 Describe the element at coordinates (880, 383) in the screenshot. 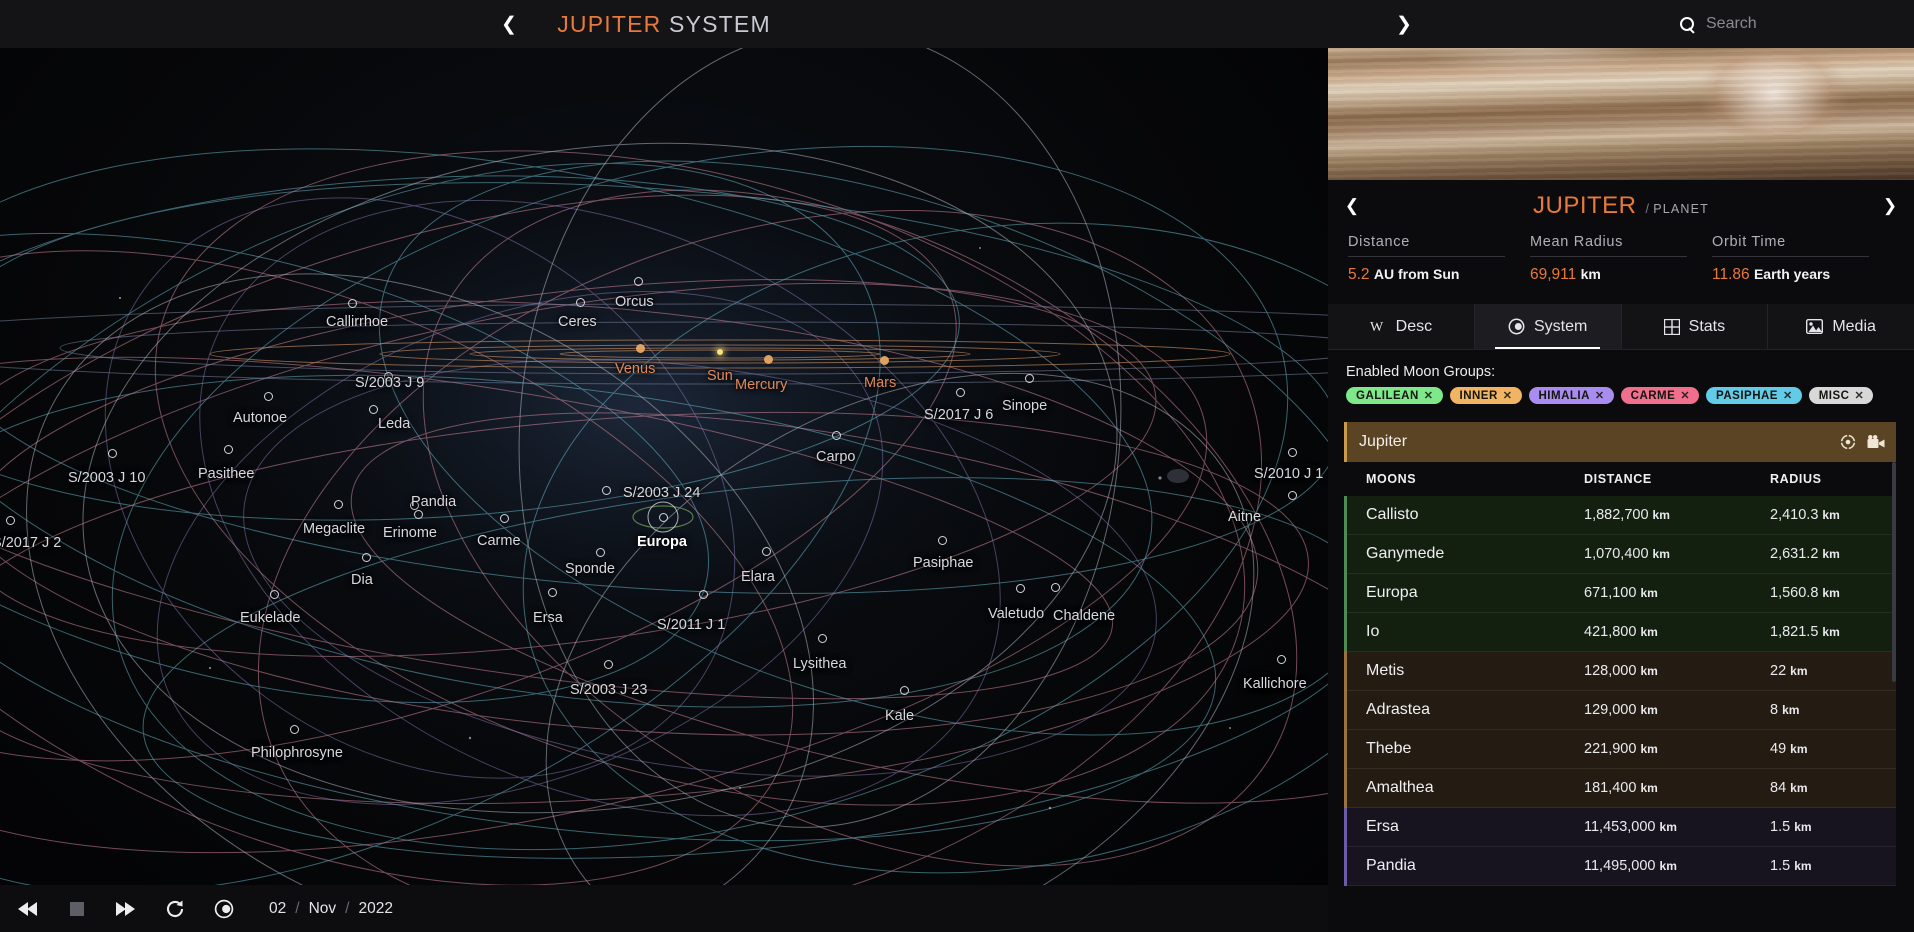

I see `orbit-body-label: Mars` at that location.